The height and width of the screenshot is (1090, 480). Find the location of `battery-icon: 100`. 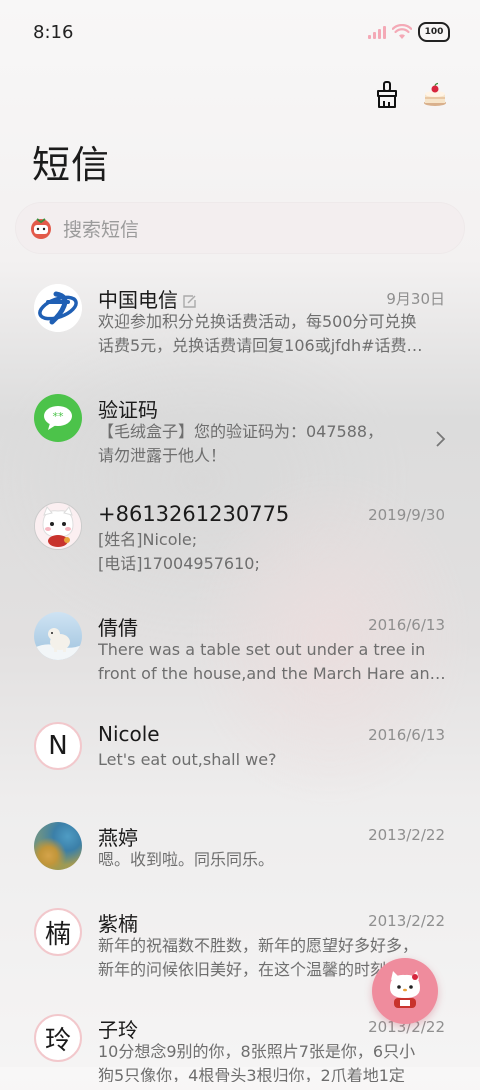

battery-icon: 100 is located at coordinates (434, 32).